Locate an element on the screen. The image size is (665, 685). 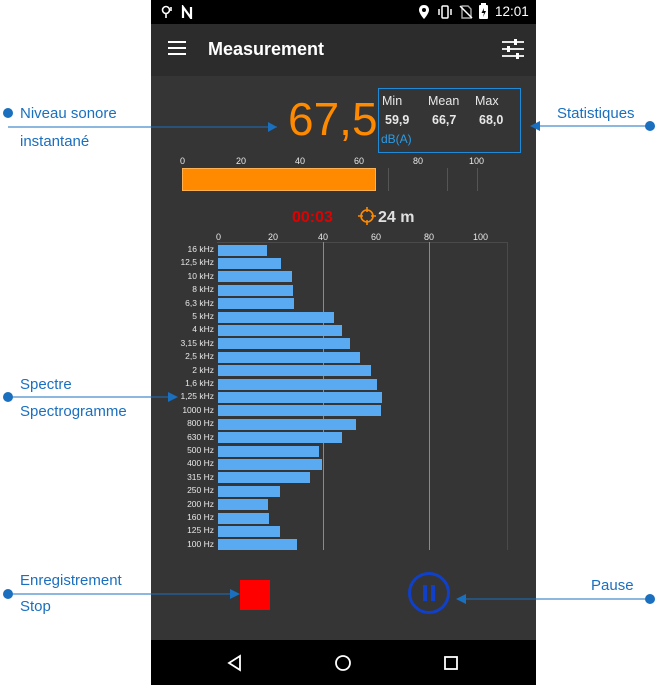
callout-pause: Pause is located at coordinates (612, 585).